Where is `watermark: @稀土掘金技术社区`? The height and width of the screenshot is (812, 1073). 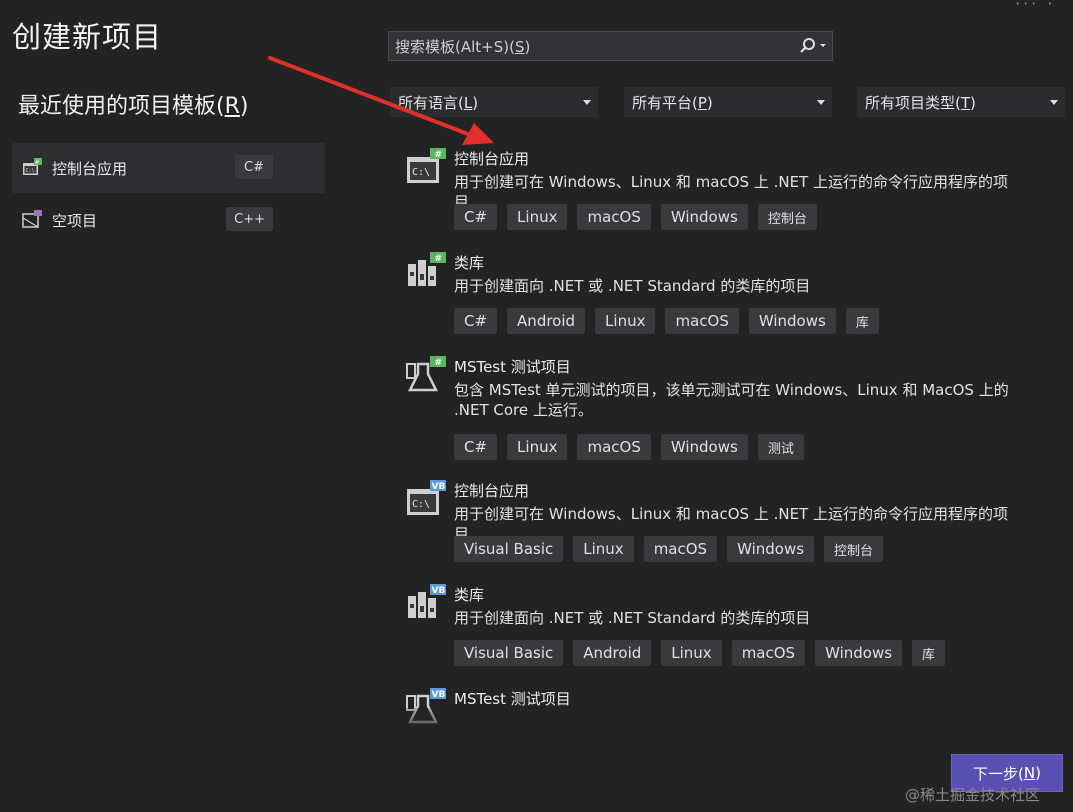 watermark: @稀土掘金技术社区 is located at coordinates (973, 795).